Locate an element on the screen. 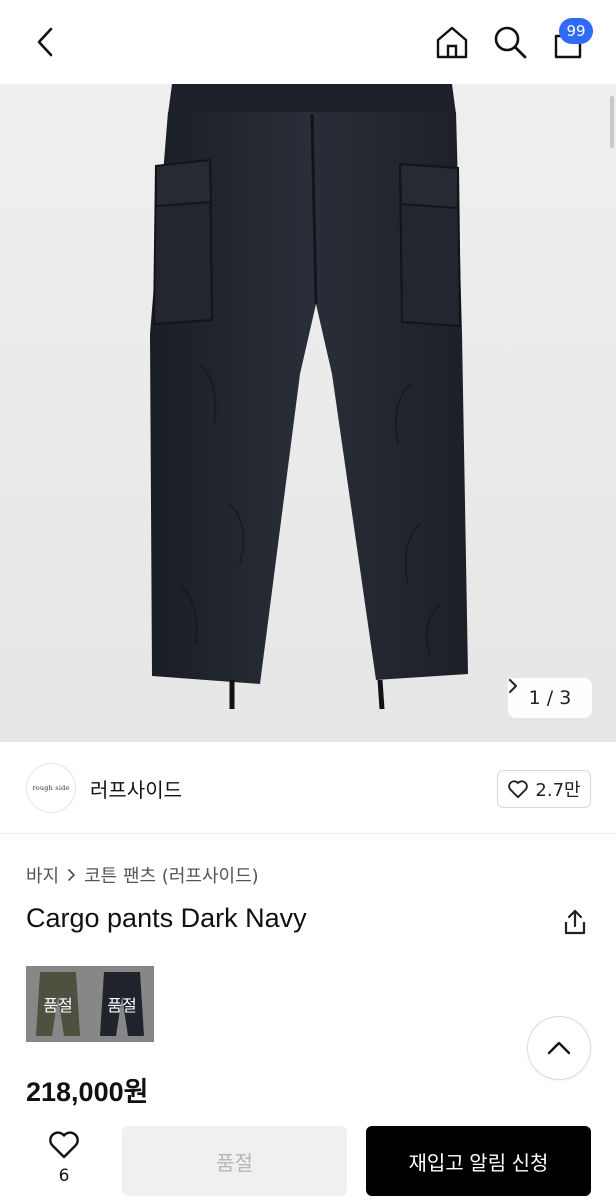 Image resolution: width=616 pixels, height=1200 pixels. option-dark-navy: 품절 is located at coordinates (122, 1004).